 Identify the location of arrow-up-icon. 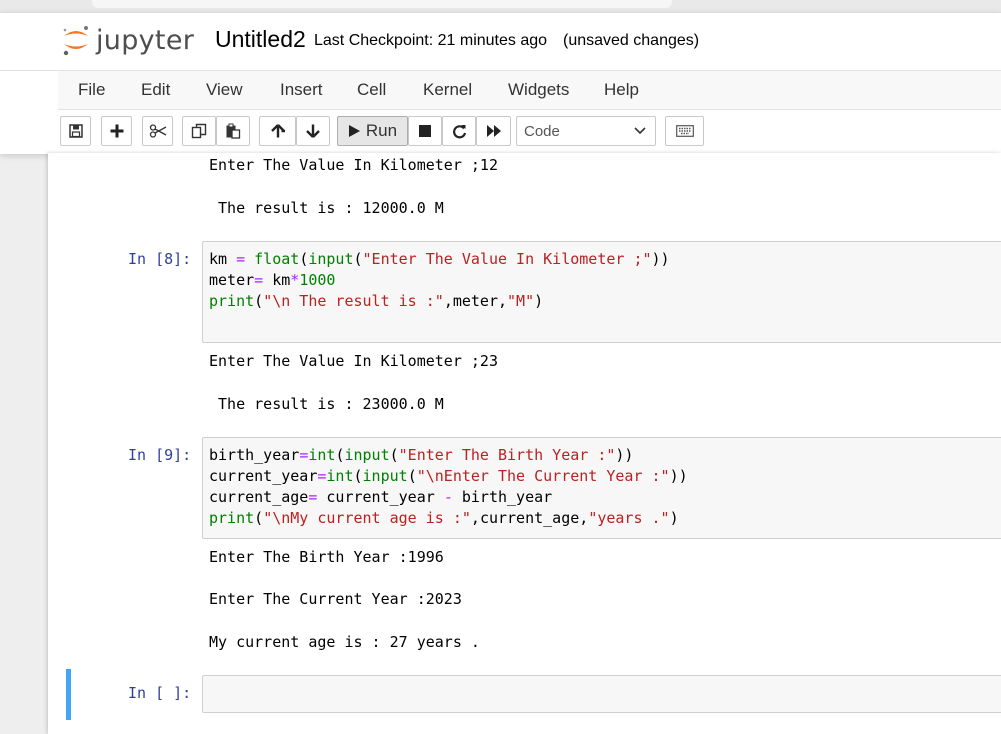
(277, 131).